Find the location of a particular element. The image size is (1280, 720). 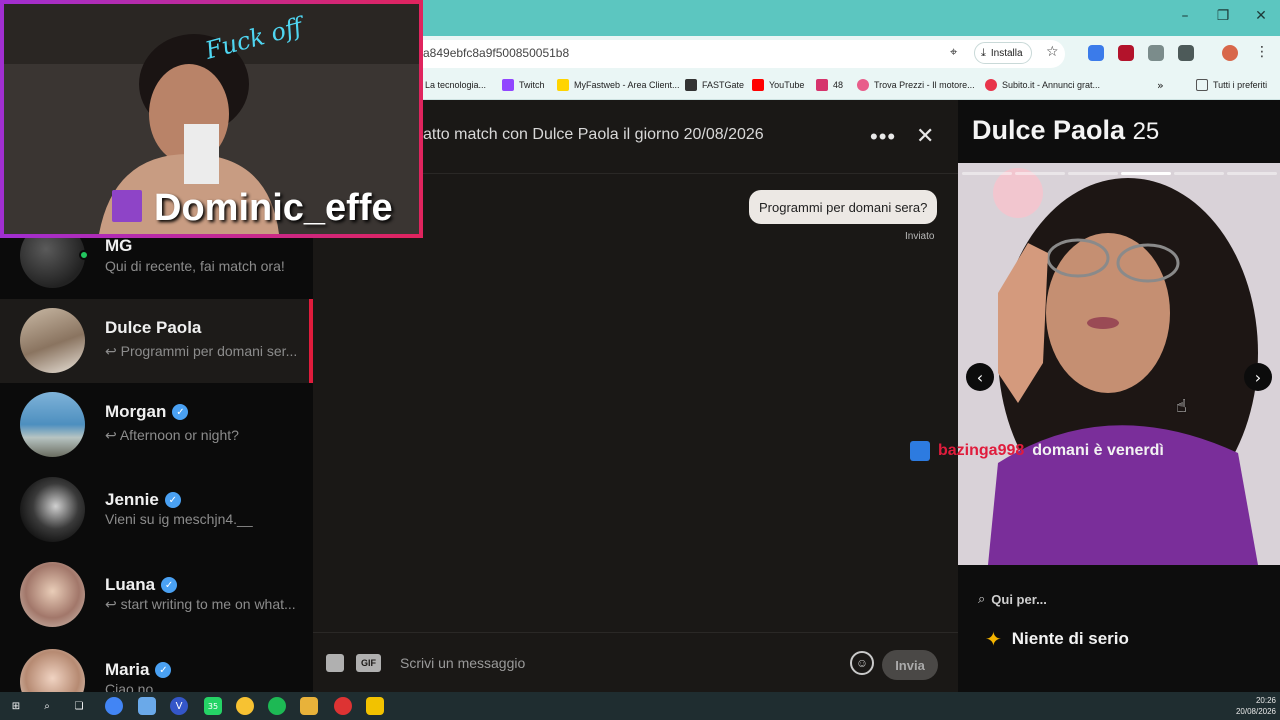

conversation-name: Luana ✓ is located at coordinates (141, 585).